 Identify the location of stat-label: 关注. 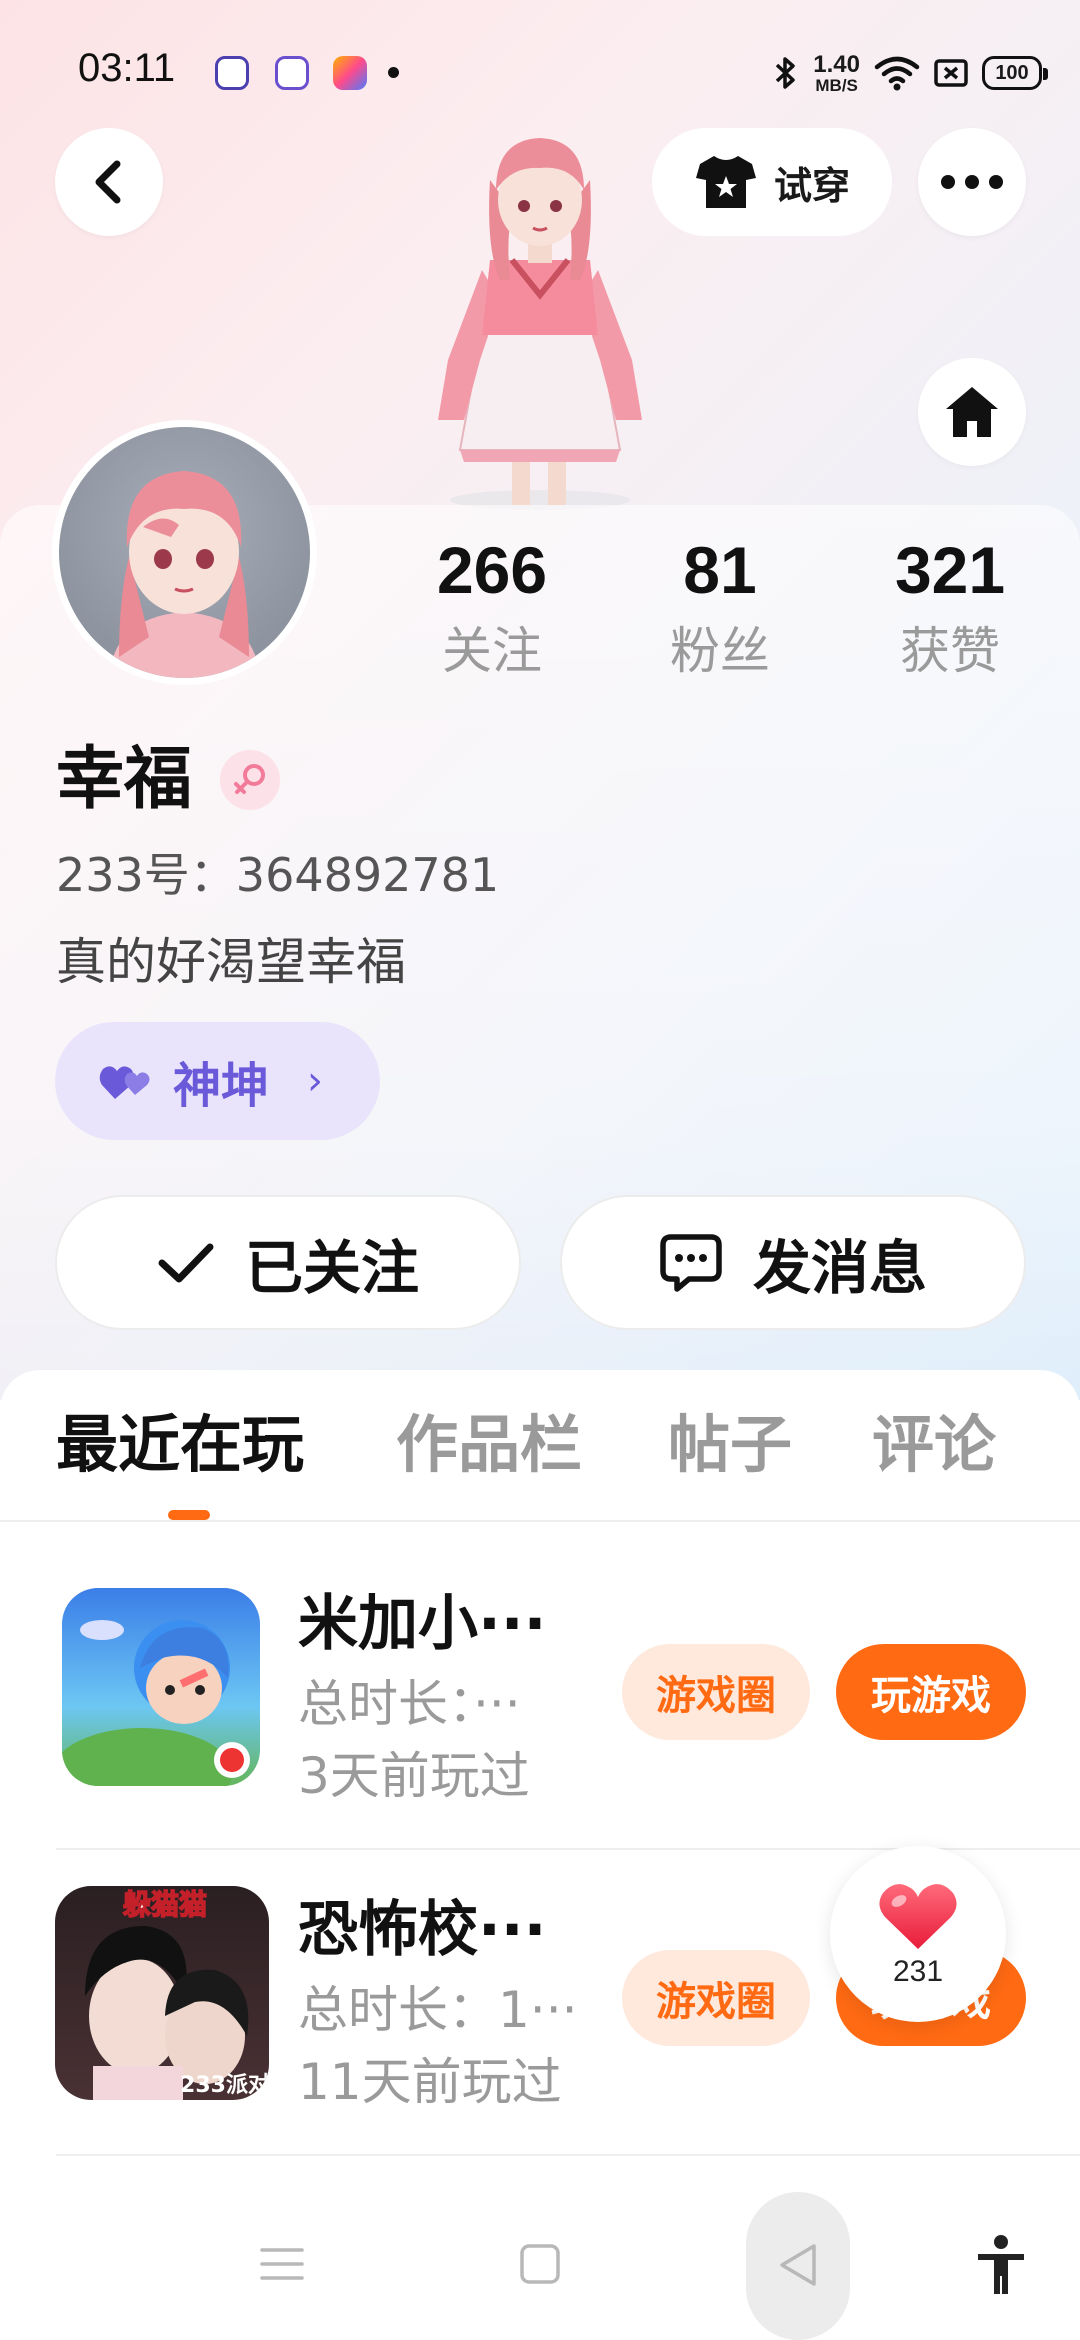
(492, 651).